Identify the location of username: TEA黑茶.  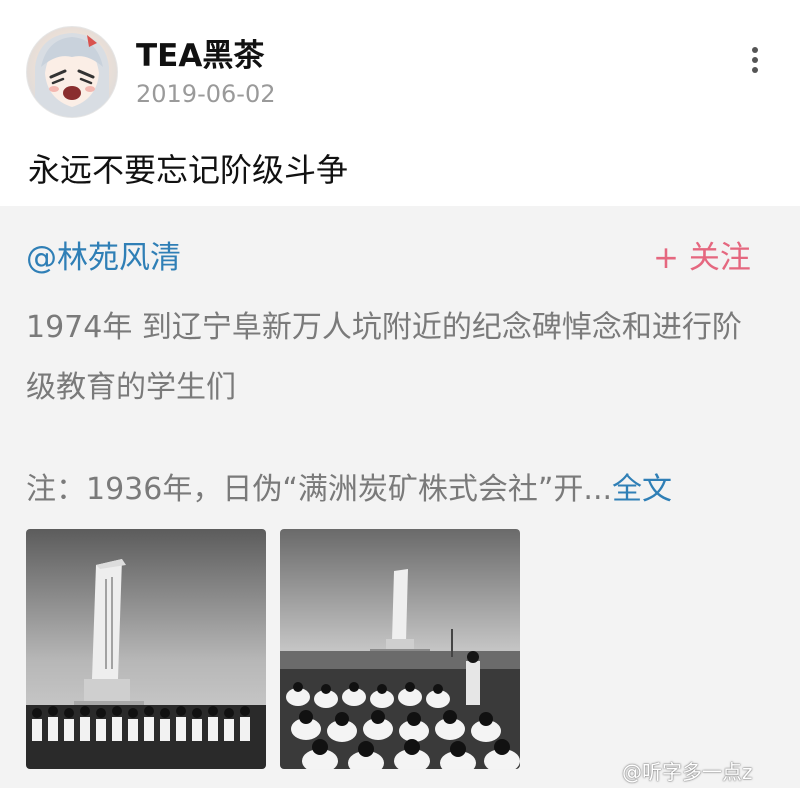
(200, 52).